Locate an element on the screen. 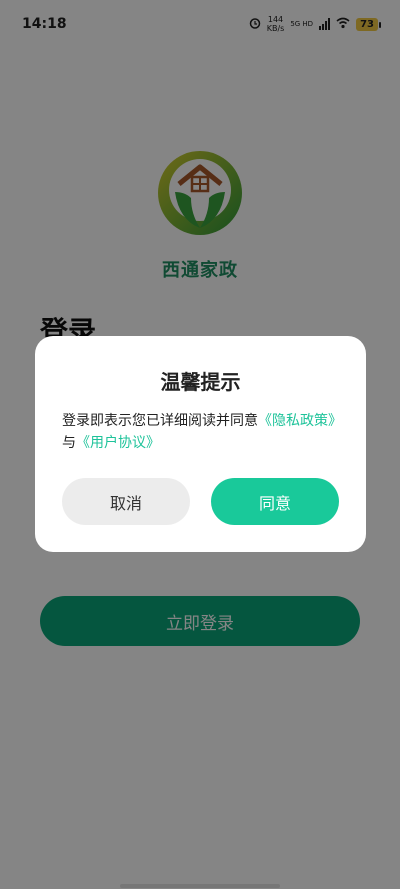 This screenshot has height=889, width=400. dialog-actions: 取消 同意 is located at coordinates (200, 501).